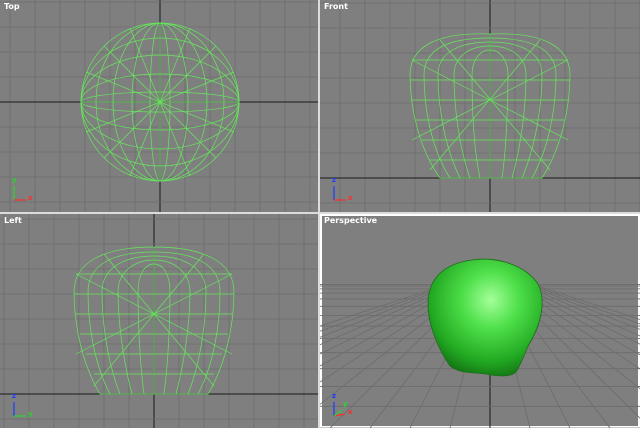  What do you see at coordinates (160, 102) in the screenshot?
I see `top-wireframe-object` at bounding box center [160, 102].